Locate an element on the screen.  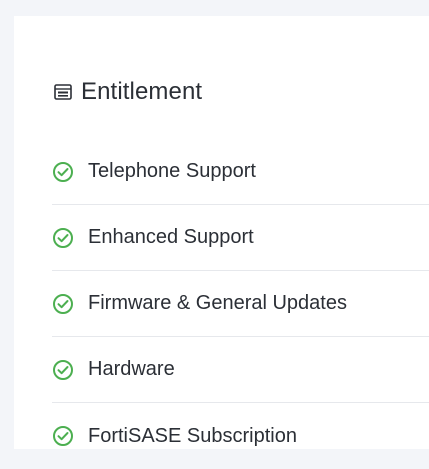
item-label: Enhanced Support is located at coordinates (171, 237).